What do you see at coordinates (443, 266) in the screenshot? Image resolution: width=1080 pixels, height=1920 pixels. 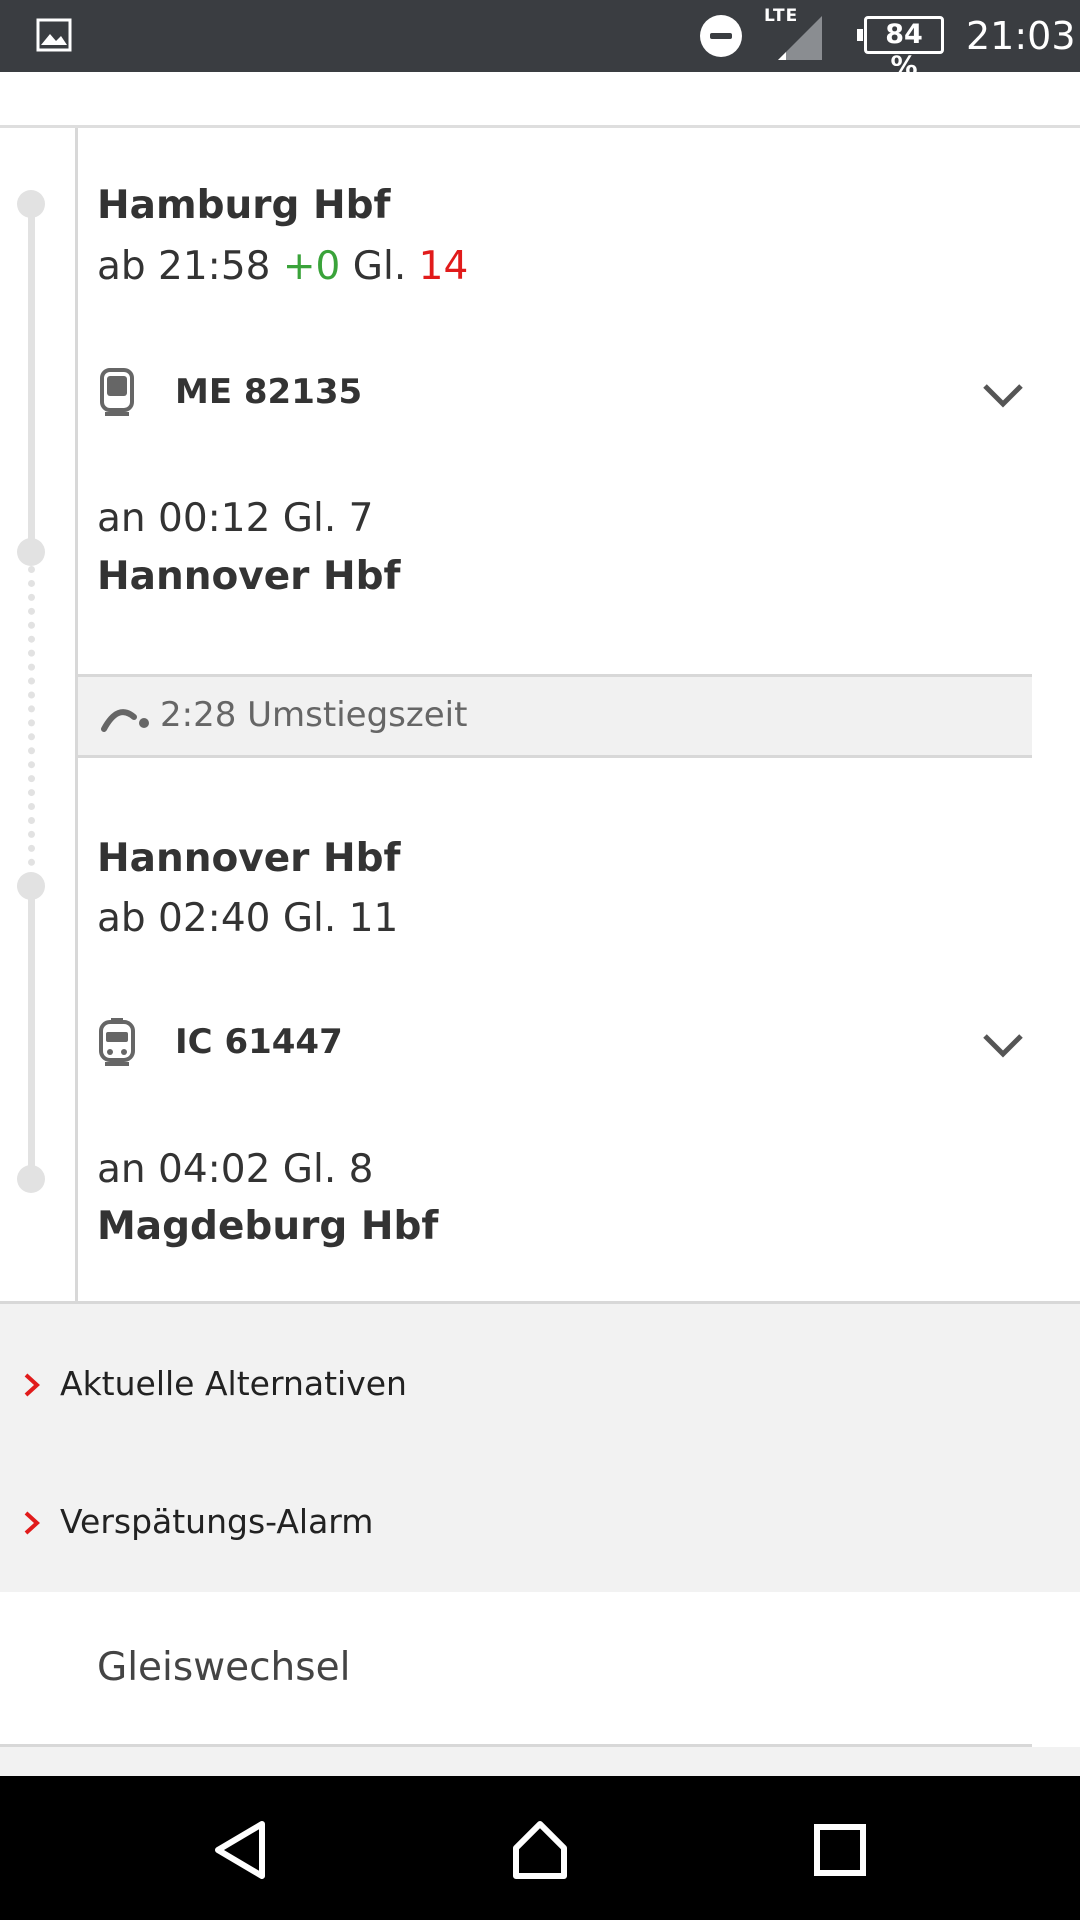 I see `platform-number: 14` at bounding box center [443, 266].